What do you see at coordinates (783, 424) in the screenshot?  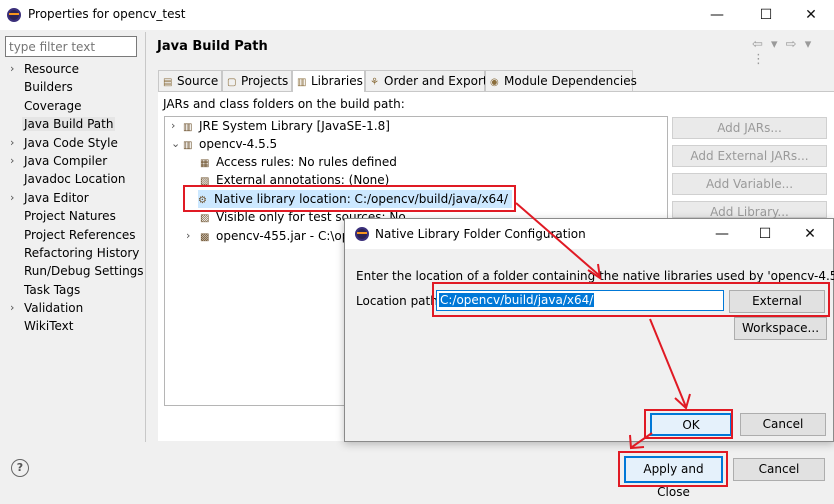 I see `dialog-cancel-button: Cancel` at bounding box center [783, 424].